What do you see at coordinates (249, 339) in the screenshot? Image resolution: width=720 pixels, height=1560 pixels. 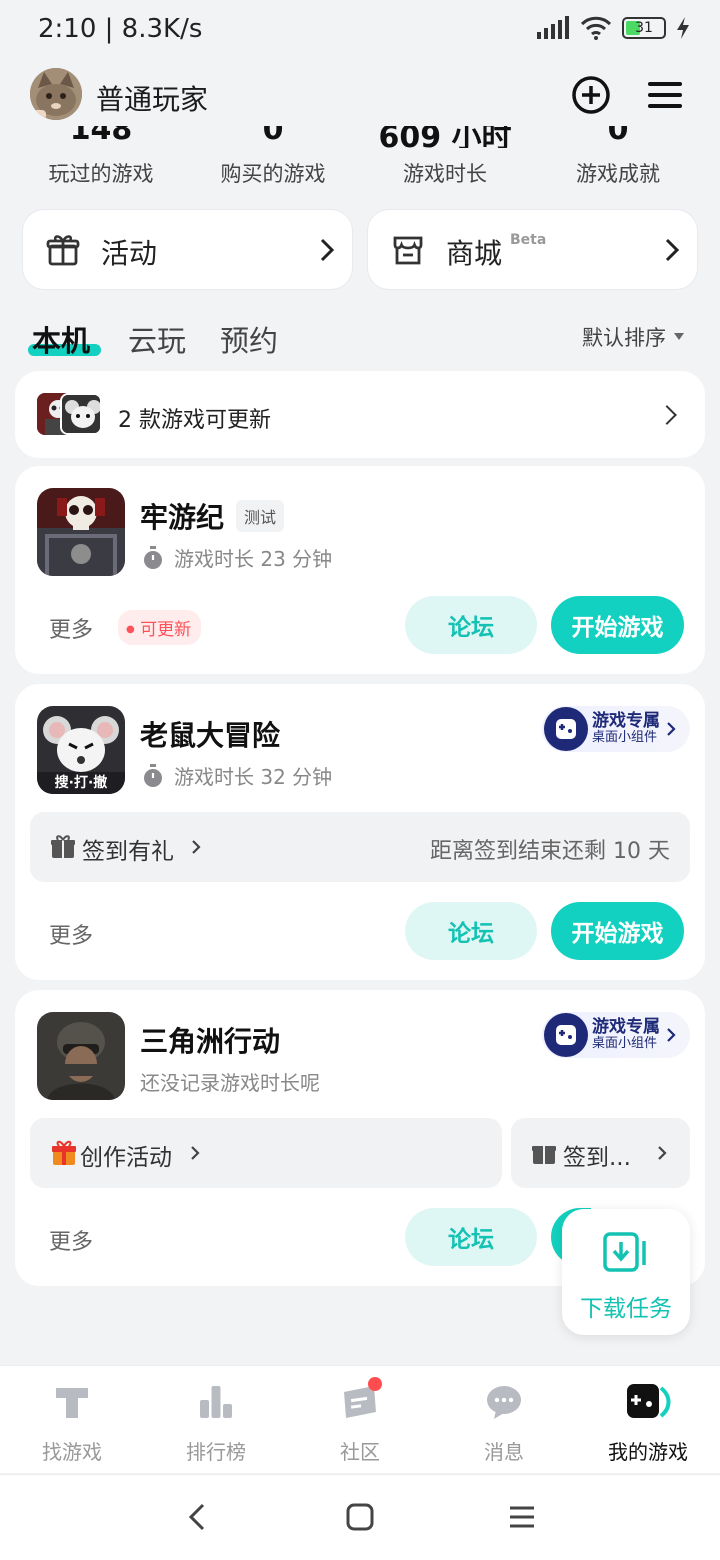 I see `tab-reserve: 预约` at bounding box center [249, 339].